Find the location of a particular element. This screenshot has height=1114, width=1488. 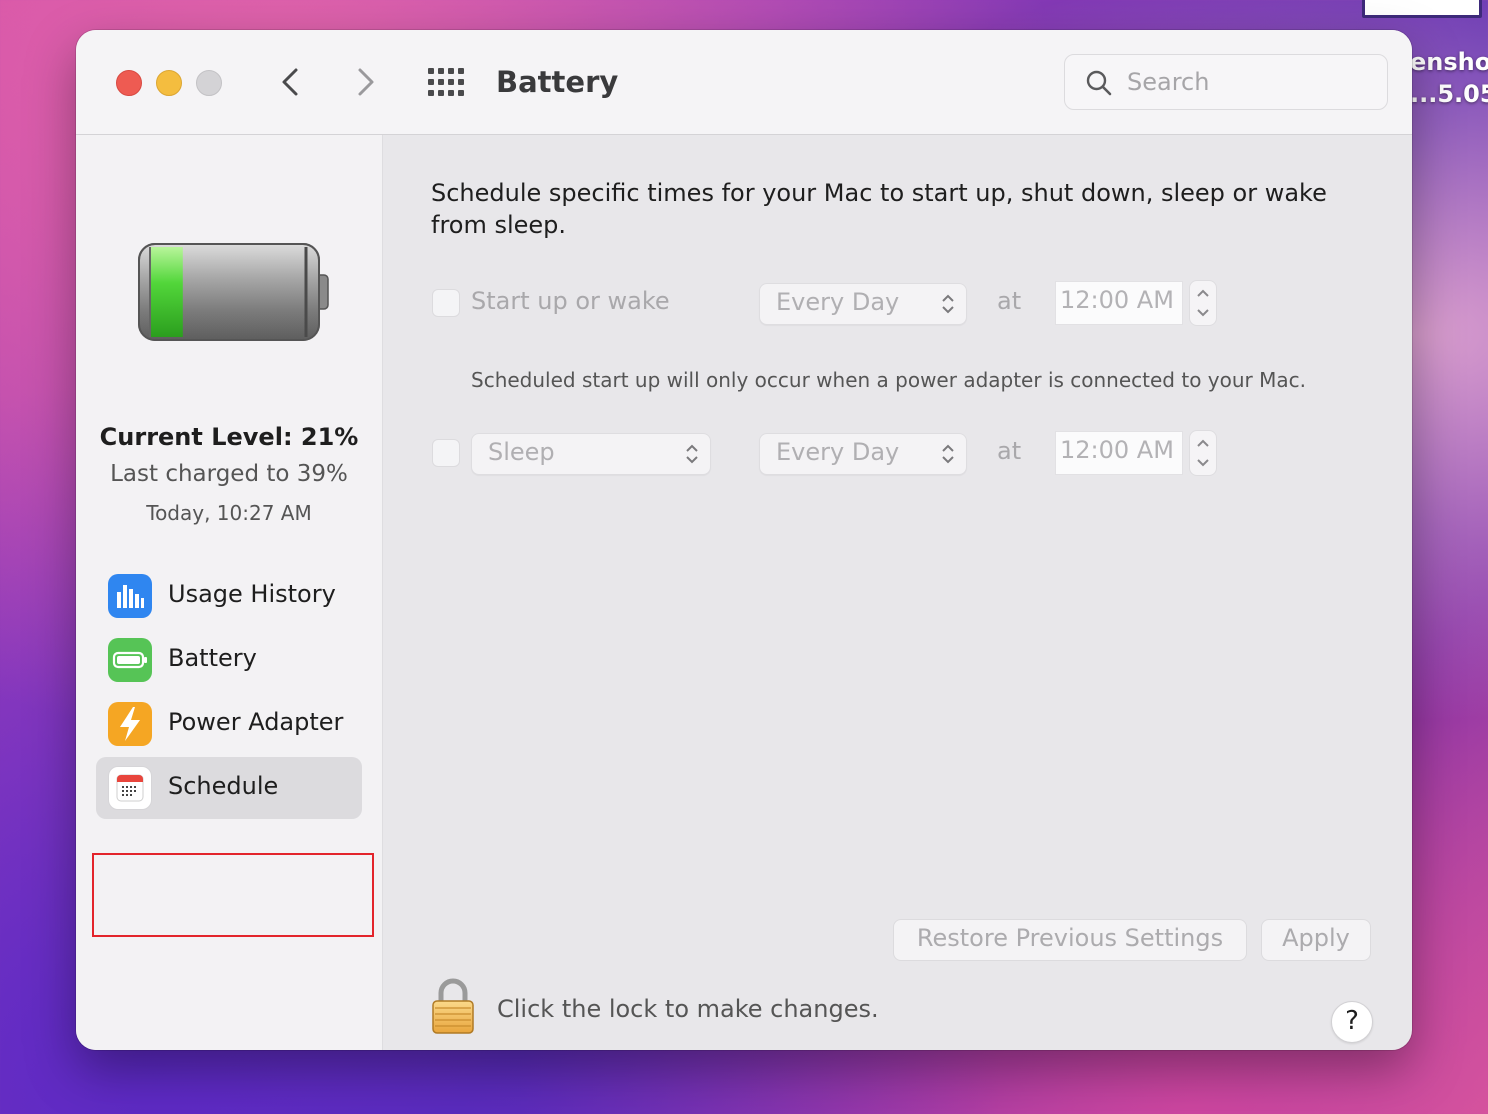

bar-chart-icon is located at coordinates (130, 596).